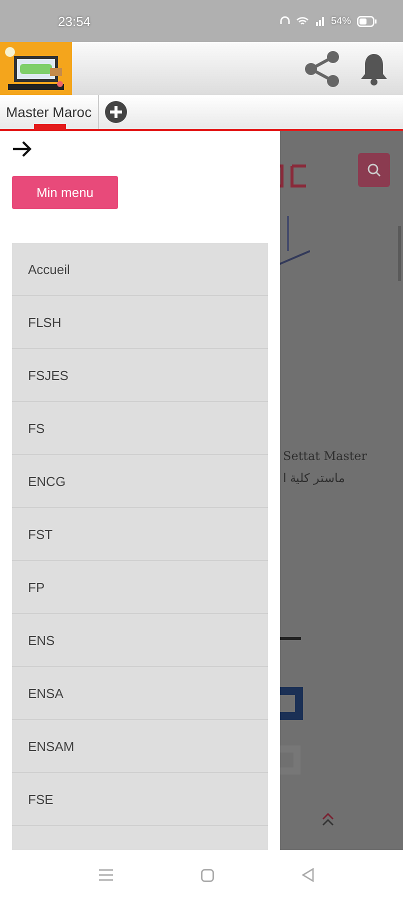 The width and height of the screenshot is (403, 900). I want to click on menu-item: ENSAM, so click(140, 746).